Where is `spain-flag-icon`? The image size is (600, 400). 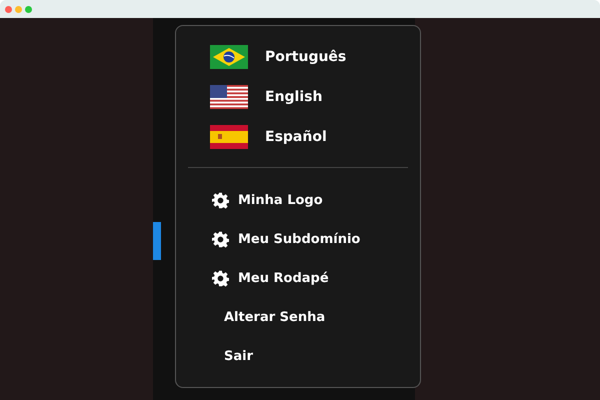
spain-flag-icon is located at coordinates (229, 136).